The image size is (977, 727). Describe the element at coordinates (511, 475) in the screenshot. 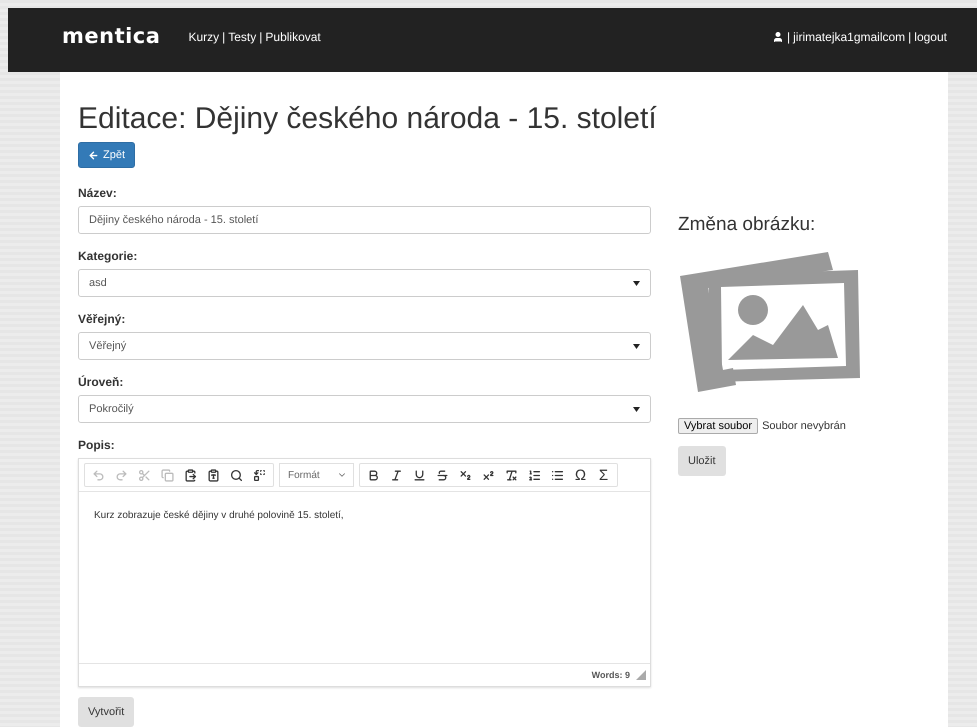

I see `clear-format-icon` at that location.